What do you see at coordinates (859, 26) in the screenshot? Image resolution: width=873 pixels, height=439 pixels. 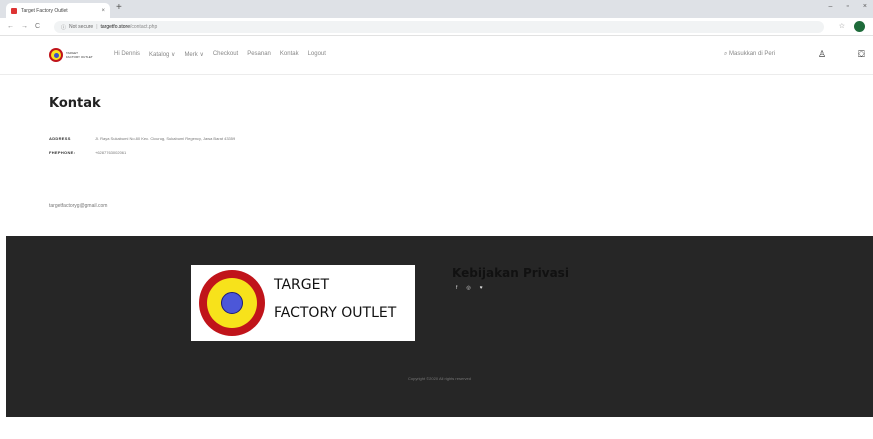 I see `profile-avatar` at bounding box center [859, 26].